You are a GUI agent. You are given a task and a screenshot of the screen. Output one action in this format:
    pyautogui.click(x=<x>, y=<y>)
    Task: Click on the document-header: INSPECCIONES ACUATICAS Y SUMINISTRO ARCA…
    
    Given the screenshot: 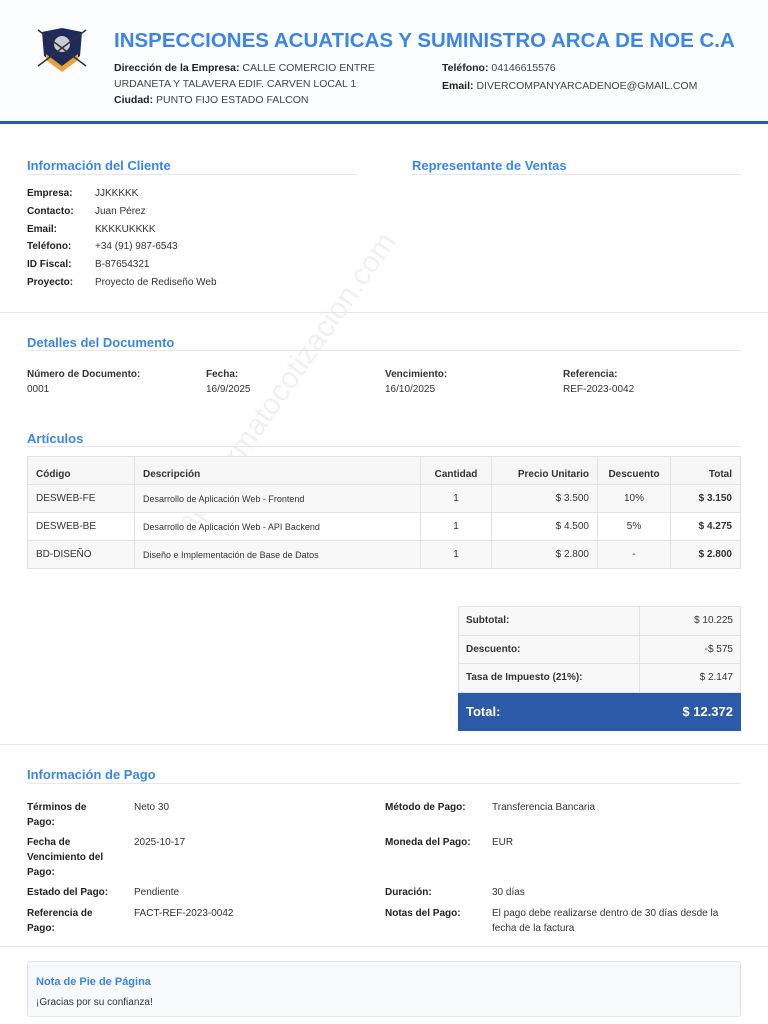 What is the action you would take?
    pyautogui.click(x=384, y=62)
    